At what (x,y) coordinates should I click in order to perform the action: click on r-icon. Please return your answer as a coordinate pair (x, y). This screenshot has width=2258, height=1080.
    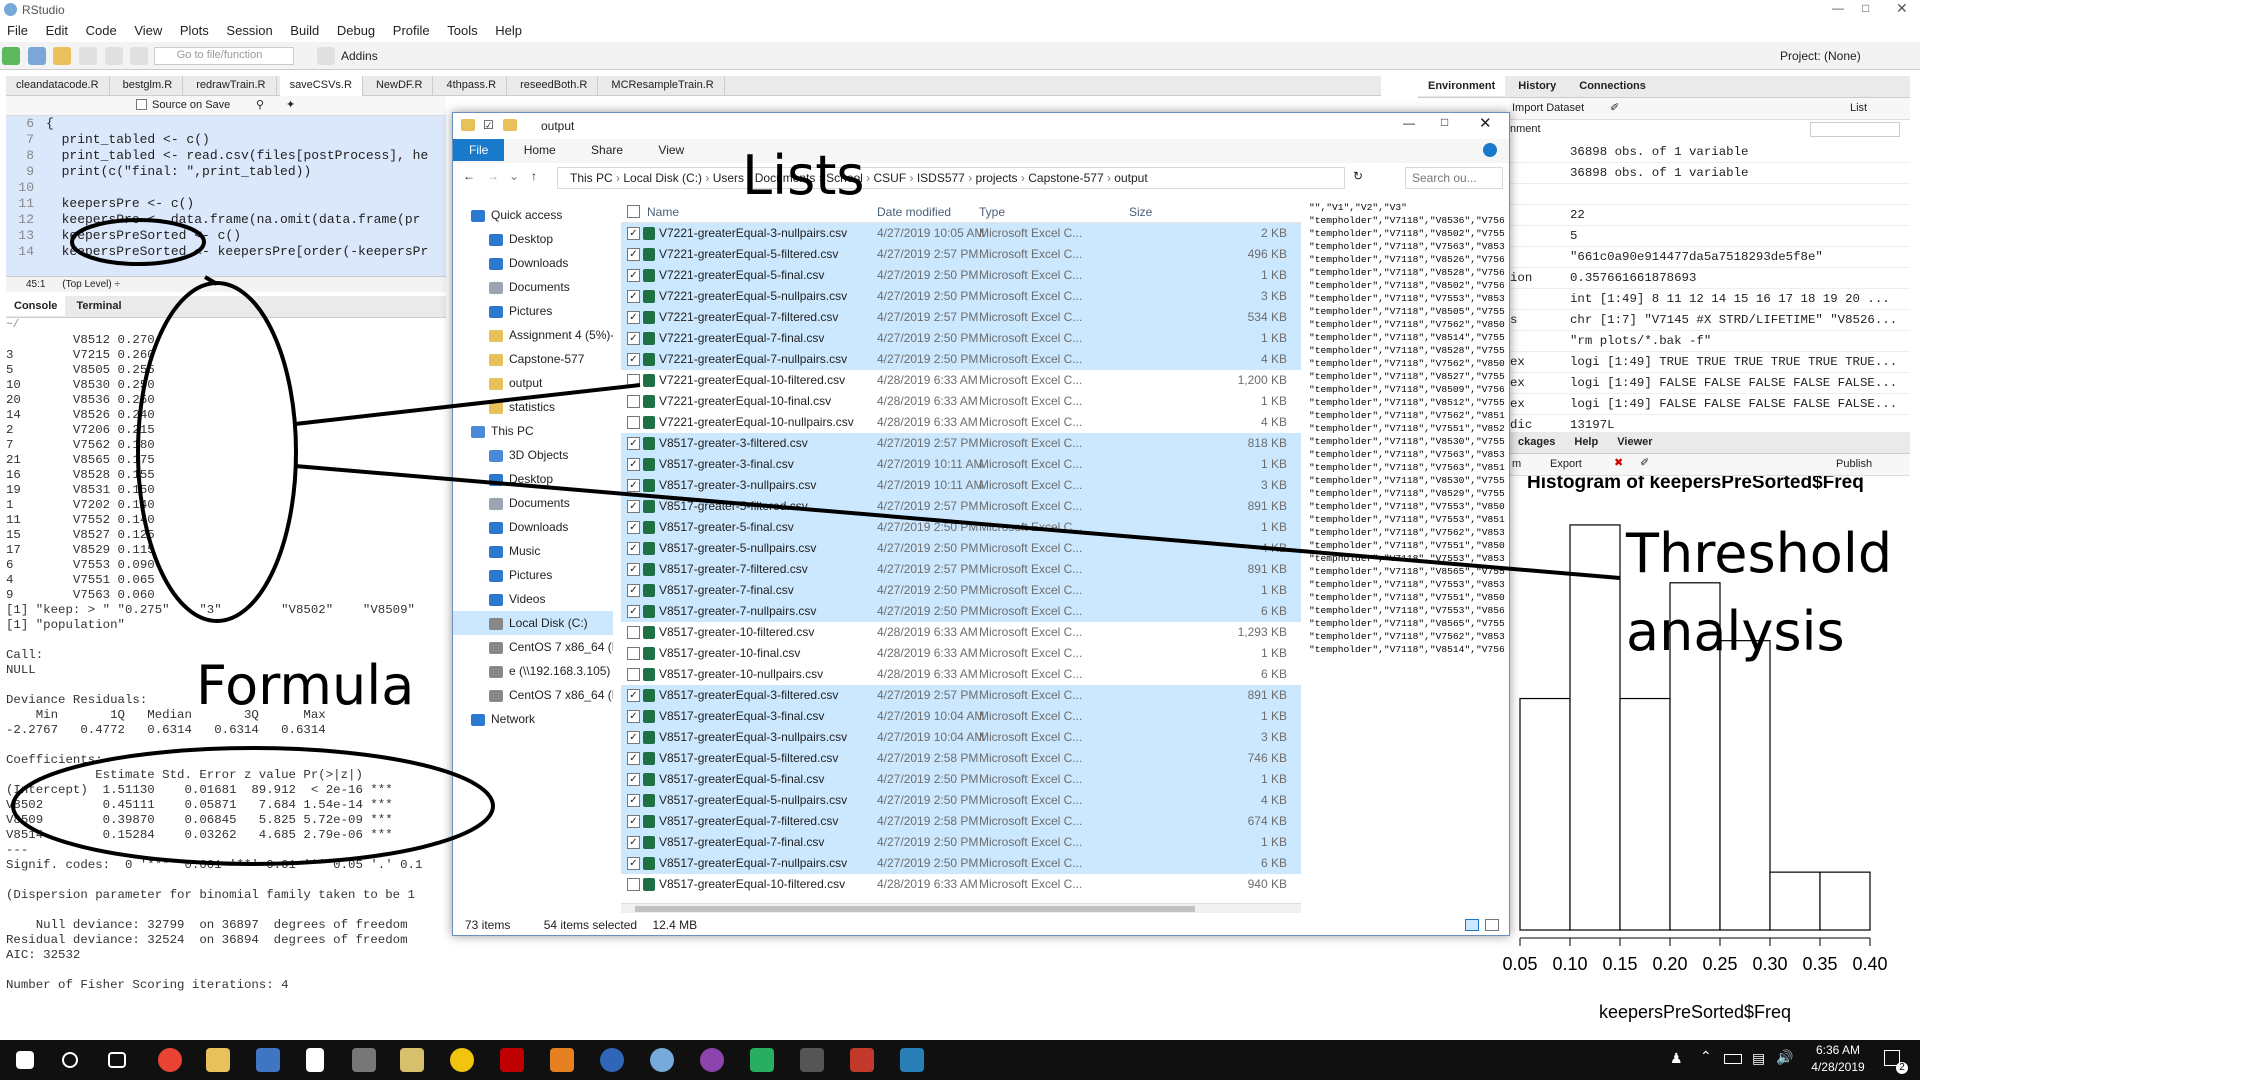
    Looking at the image, I should click on (612, 1060).